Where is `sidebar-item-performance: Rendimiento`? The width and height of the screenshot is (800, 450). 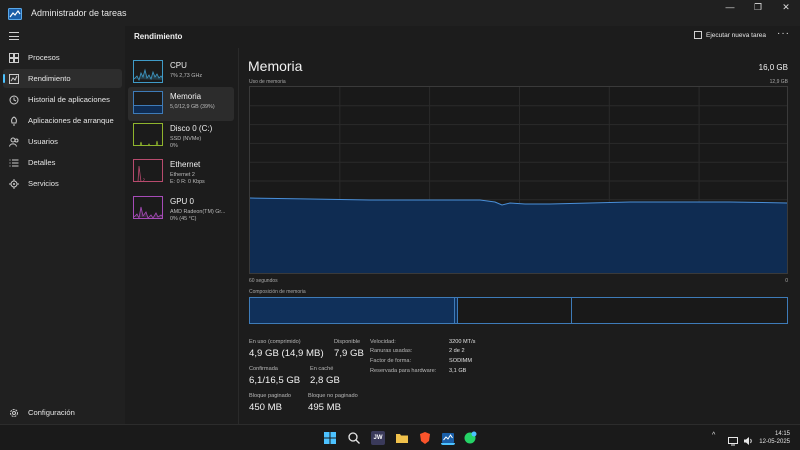
sidebar-item-performance: Rendimiento is located at coordinates (62, 78).